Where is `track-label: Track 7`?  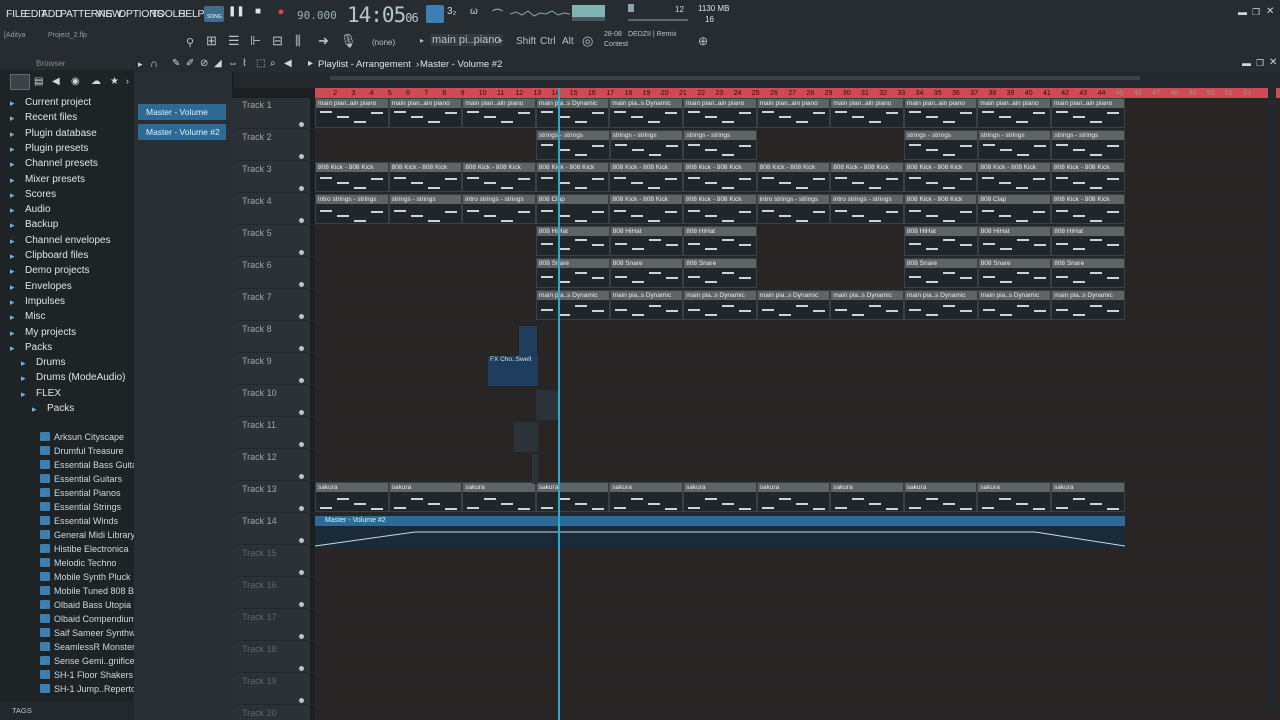 track-label: Track 7 is located at coordinates (257, 297).